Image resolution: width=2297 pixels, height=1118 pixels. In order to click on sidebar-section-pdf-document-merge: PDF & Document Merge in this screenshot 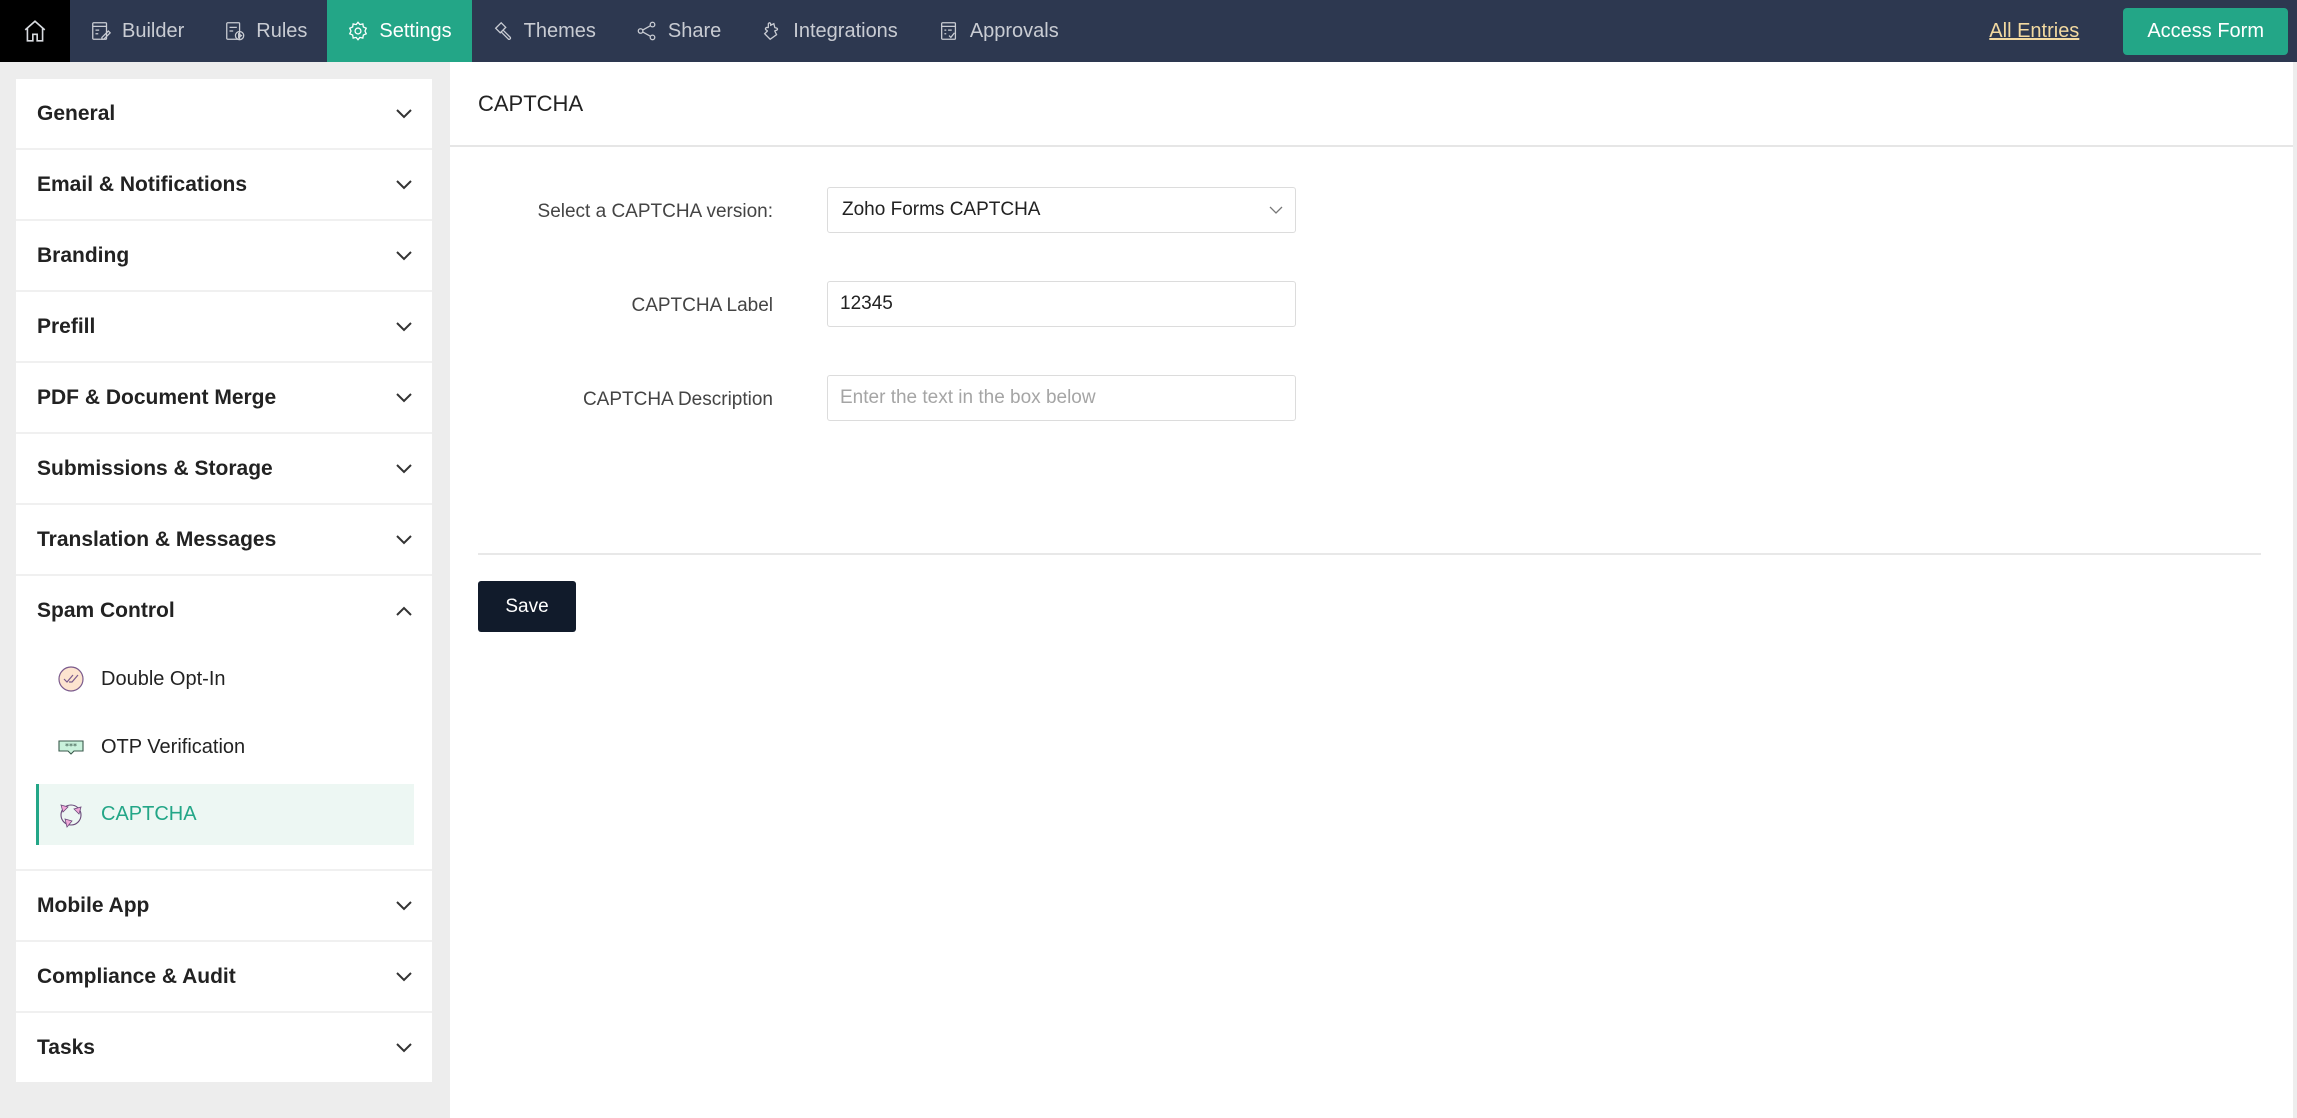, I will do `click(224, 398)`.